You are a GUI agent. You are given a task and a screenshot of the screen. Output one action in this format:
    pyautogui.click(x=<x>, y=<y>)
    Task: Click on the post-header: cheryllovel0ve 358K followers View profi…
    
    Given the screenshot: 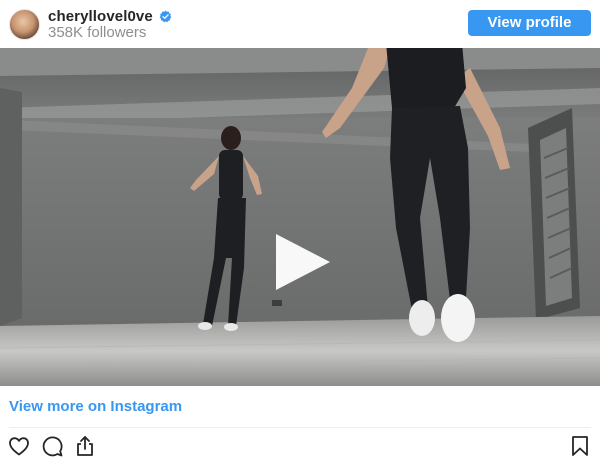 What is the action you would take?
    pyautogui.click(x=300, y=24)
    